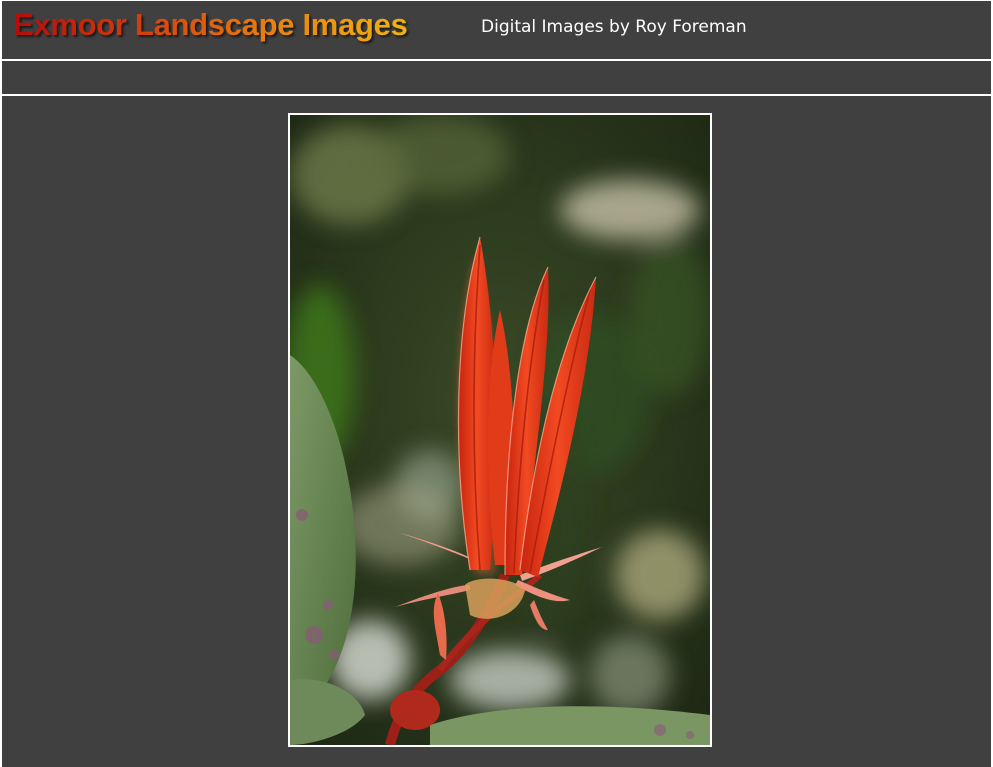 The height and width of the screenshot is (767, 993). Describe the element at coordinates (614, 27) in the screenshot. I see `site-subtitle: Digital Images by Roy Foreman` at that location.